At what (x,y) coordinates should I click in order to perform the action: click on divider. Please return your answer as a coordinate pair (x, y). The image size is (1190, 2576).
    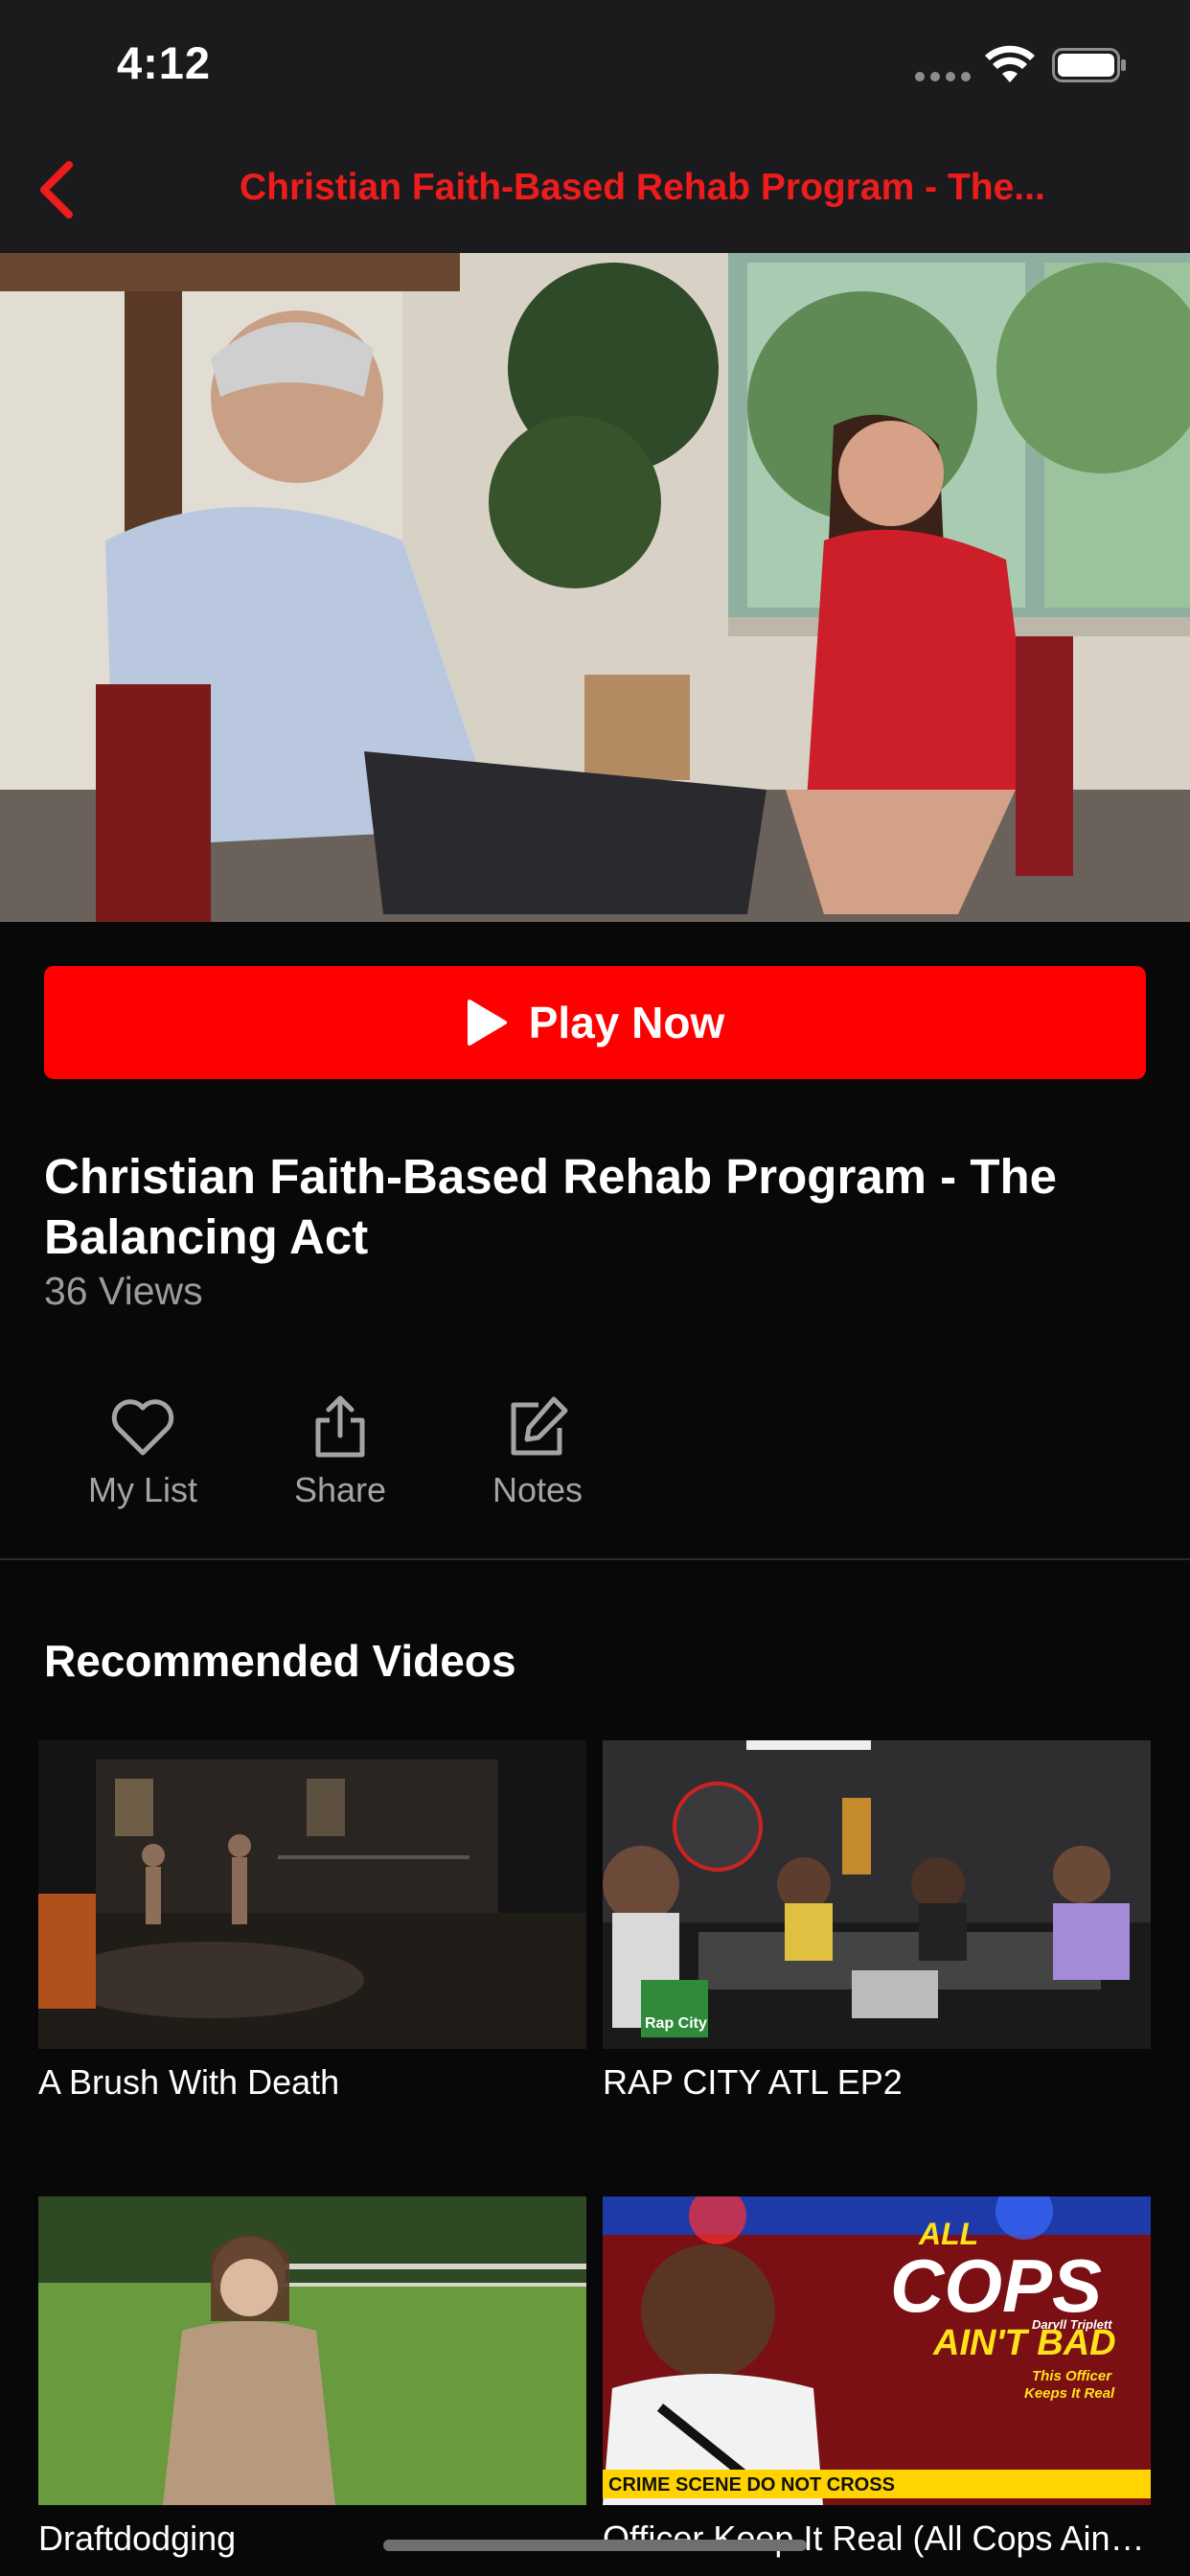
    Looking at the image, I should click on (595, 1559).